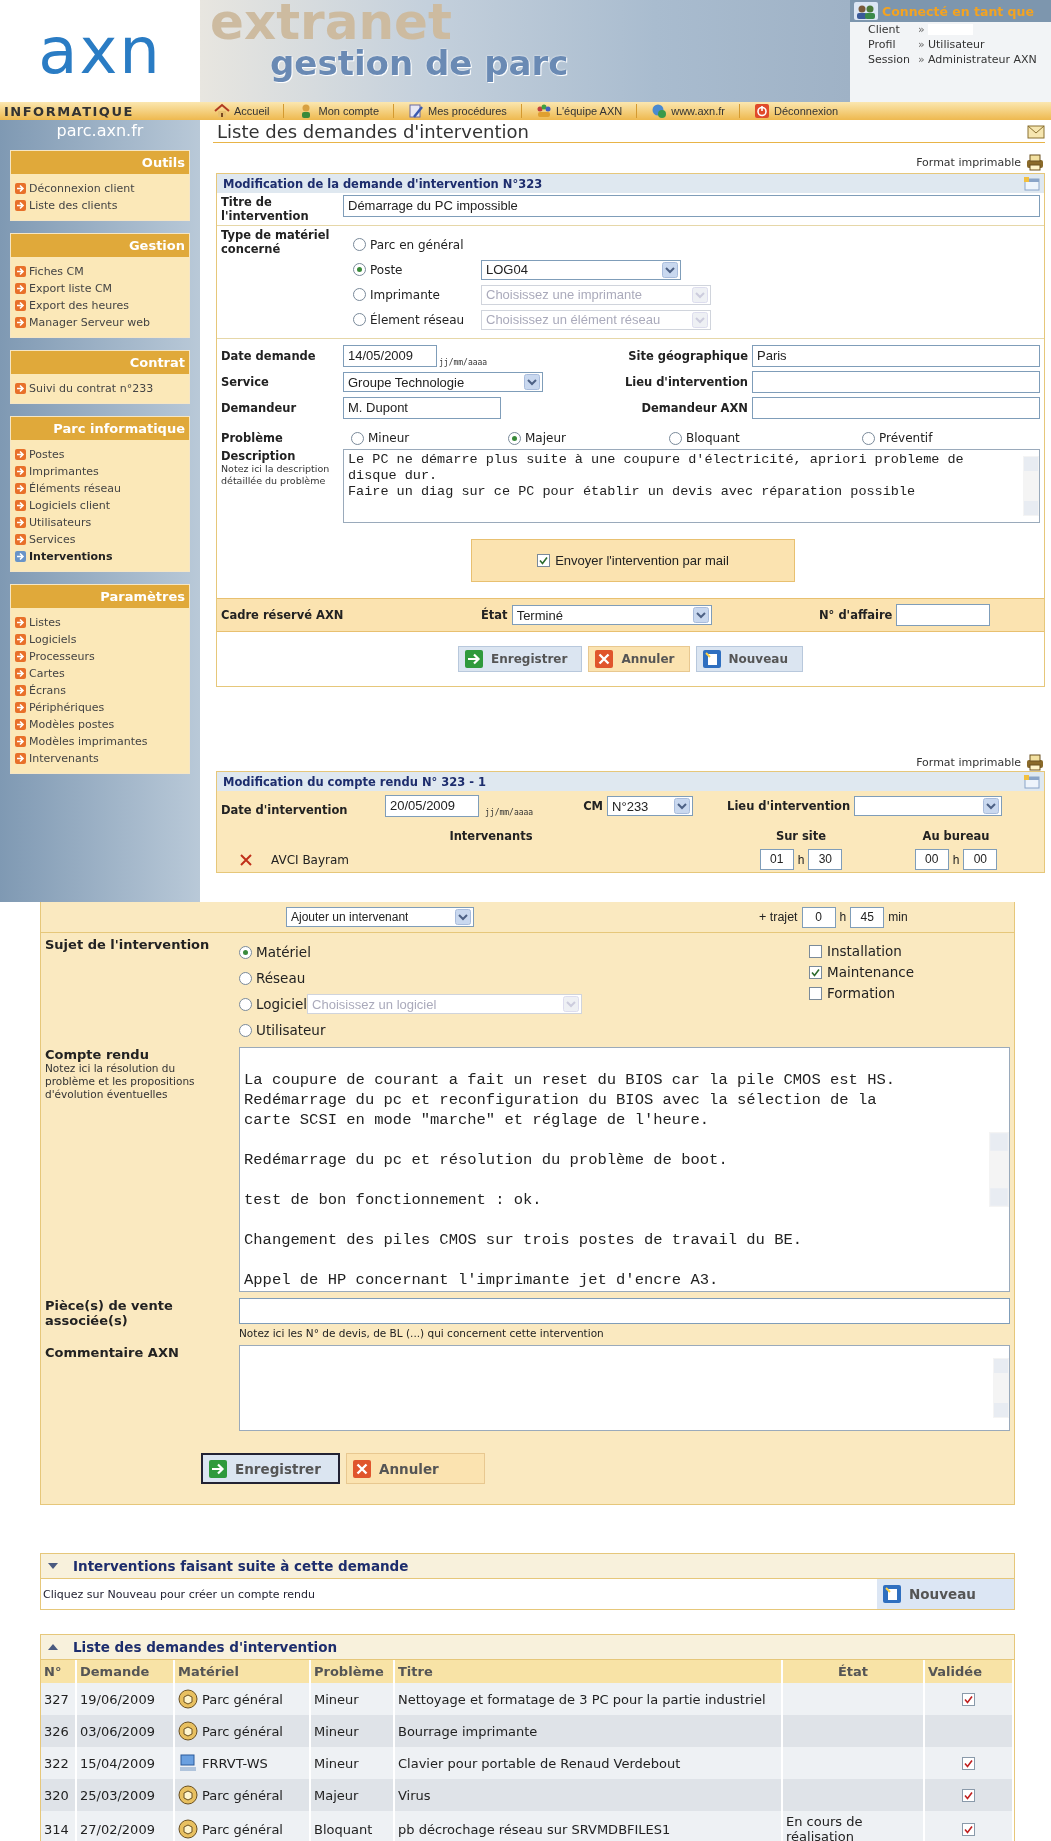 Image resolution: width=1051 pixels, height=1841 pixels. I want to click on hours-field: 00, so click(931, 859).